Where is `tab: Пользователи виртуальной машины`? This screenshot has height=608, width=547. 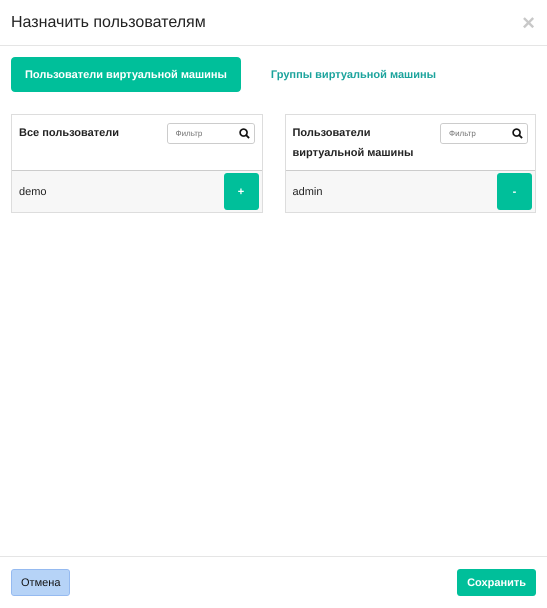
tab: Пользователи виртуальной машины is located at coordinates (126, 74).